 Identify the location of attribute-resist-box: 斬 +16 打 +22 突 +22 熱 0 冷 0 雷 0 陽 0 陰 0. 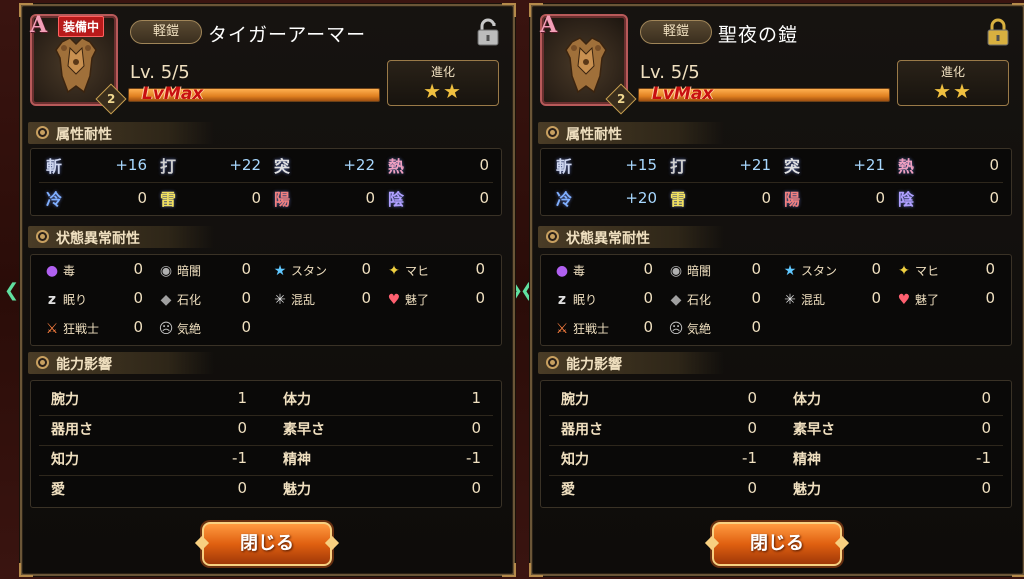
(266, 182).